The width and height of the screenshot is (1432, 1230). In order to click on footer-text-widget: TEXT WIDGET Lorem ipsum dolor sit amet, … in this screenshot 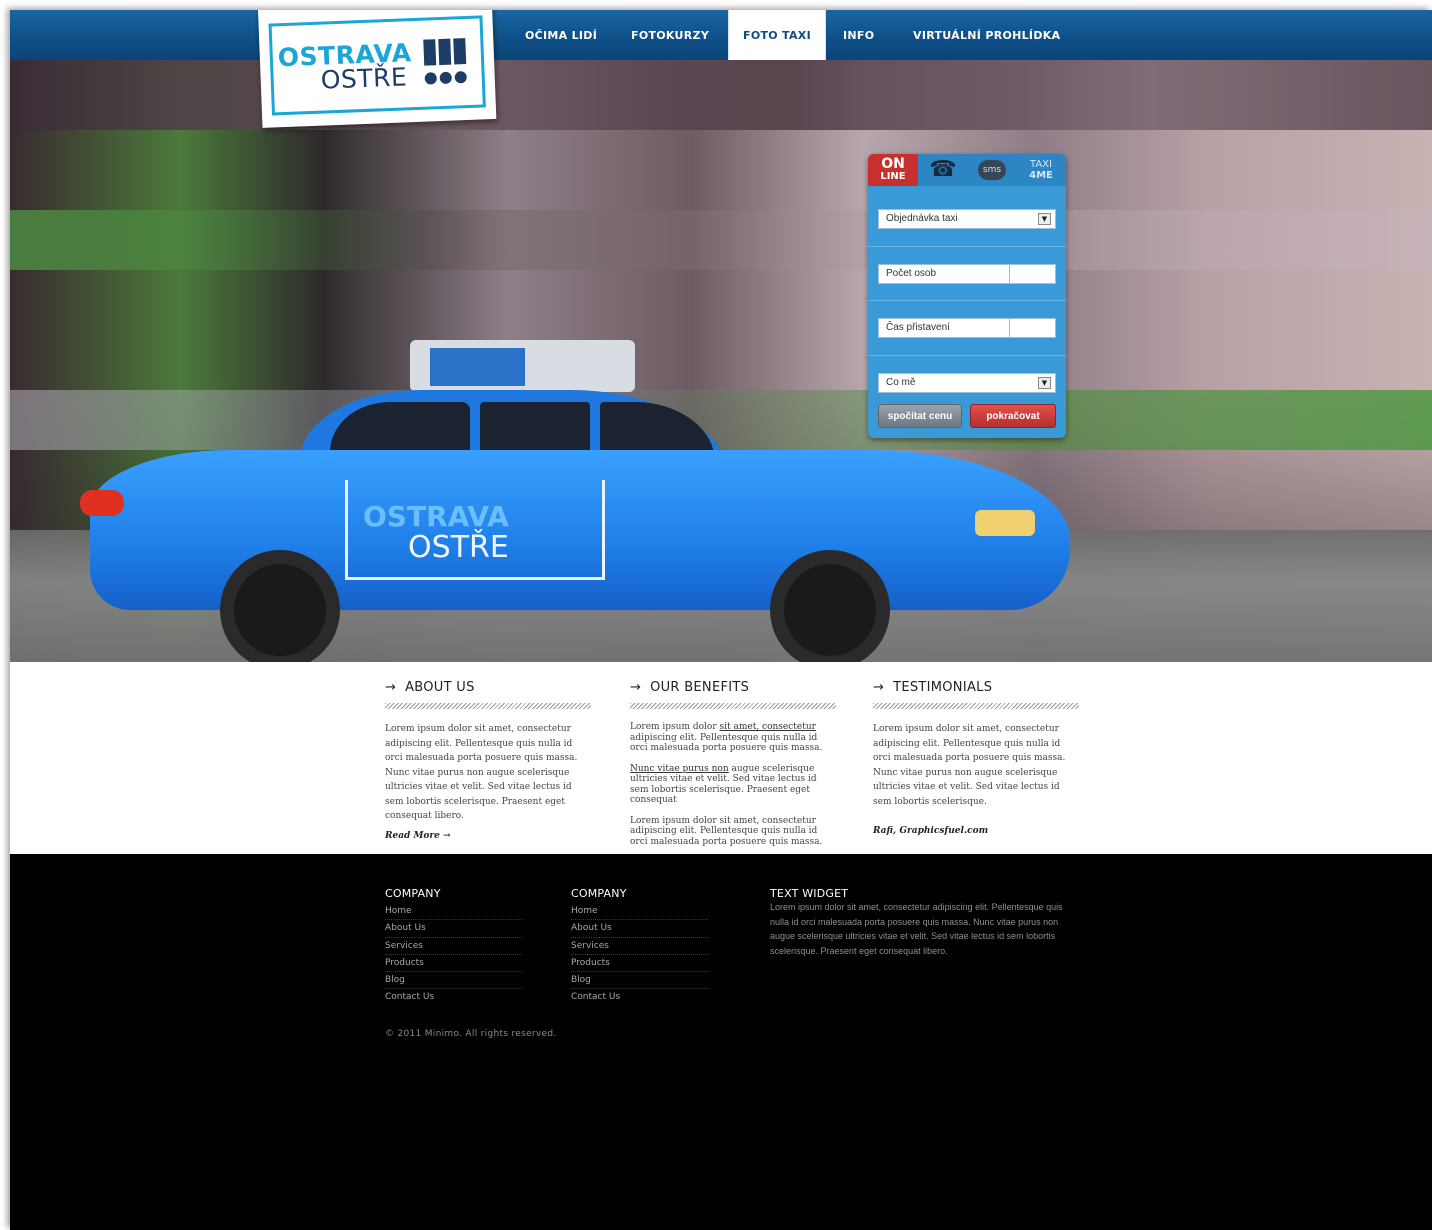, I will do `click(925, 922)`.